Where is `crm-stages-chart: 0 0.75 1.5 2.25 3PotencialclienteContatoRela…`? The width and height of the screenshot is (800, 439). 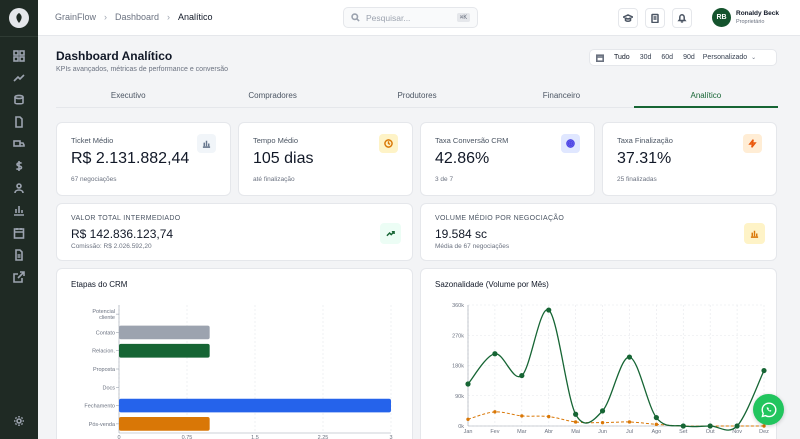
crm-stages-chart: 0 0.75 1.5 2.25 3PotencialclienteContatoRela… is located at coordinates (238, 372).